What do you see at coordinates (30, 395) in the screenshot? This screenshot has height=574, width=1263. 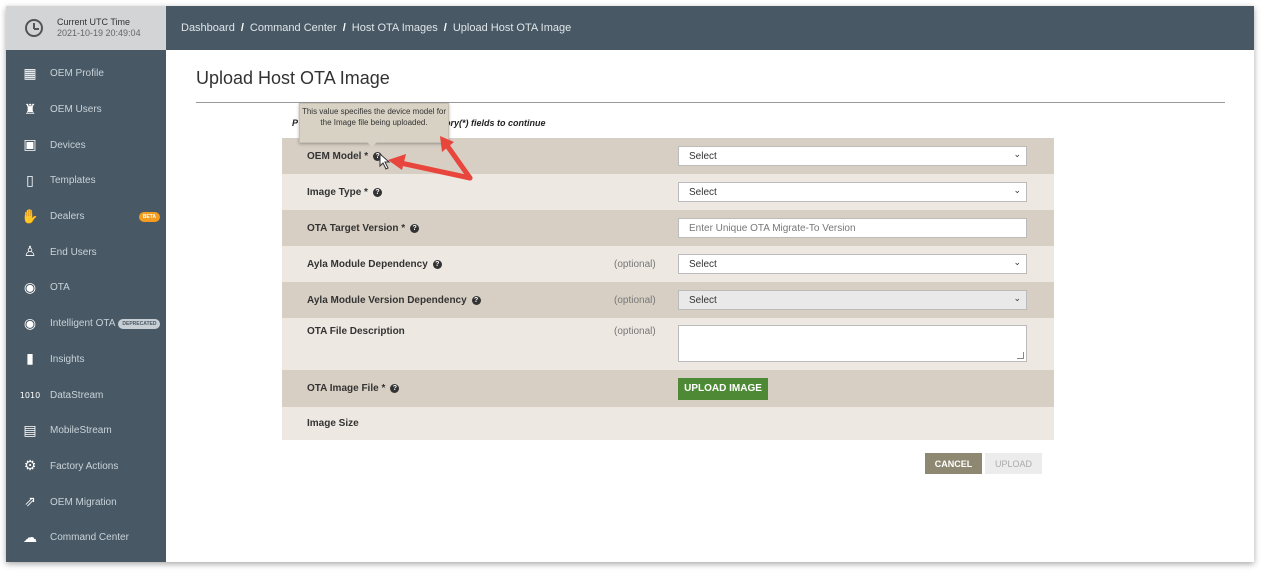 I see `datastream-icon: 1010` at bounding box center [30, 395].